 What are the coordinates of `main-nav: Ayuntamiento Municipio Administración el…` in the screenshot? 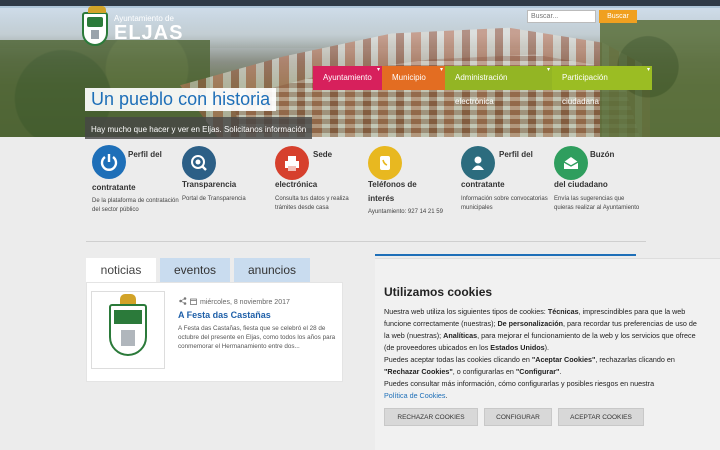 It's located at (482, 82).